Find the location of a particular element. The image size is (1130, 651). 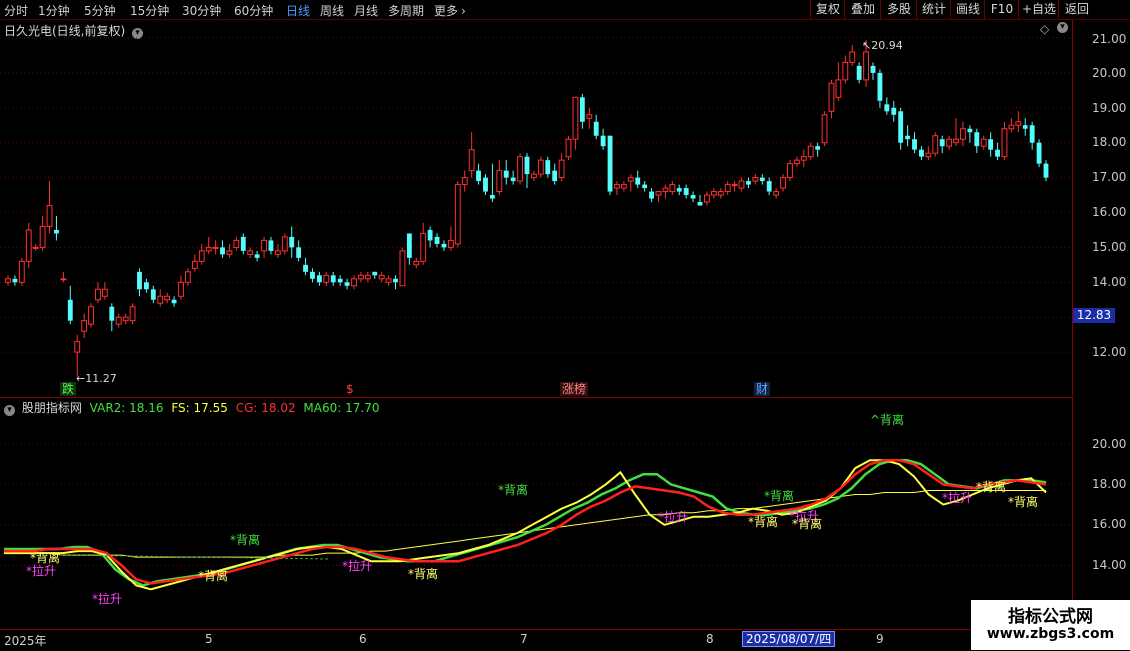

f10-button: F10 is located at coordinates (1001, 9).